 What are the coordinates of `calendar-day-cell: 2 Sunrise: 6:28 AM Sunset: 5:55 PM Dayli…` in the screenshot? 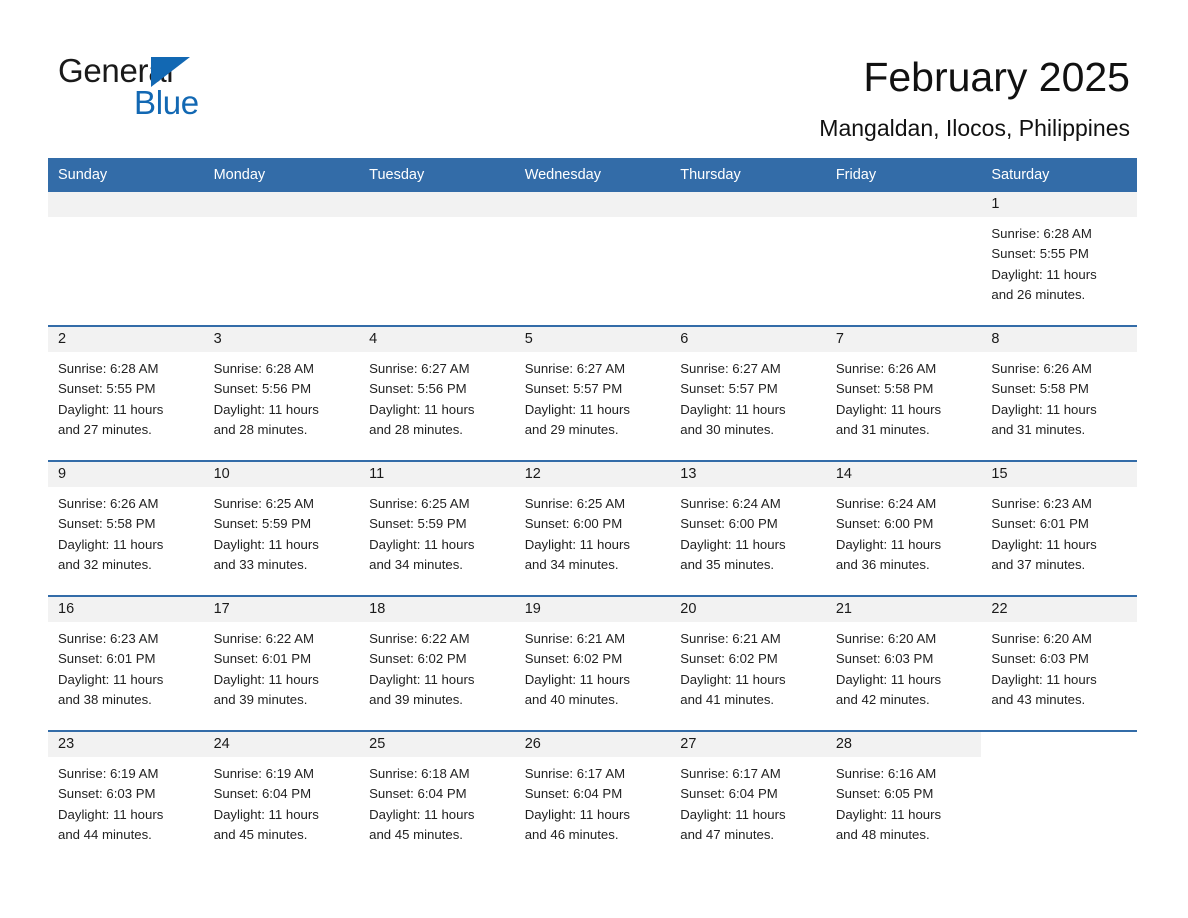 It's located at (126, 393).